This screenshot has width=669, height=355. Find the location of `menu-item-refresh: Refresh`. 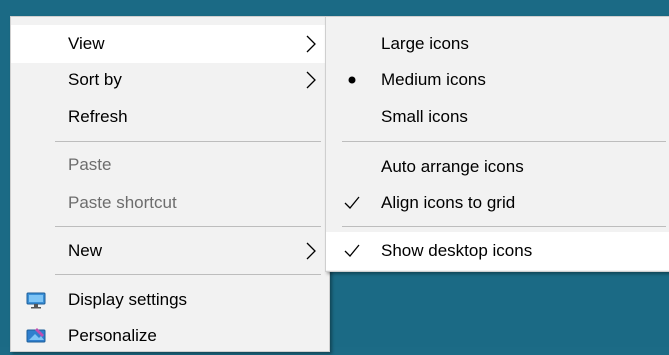

menu-item-refresh: Refresh is located at coordinates (170, 117).